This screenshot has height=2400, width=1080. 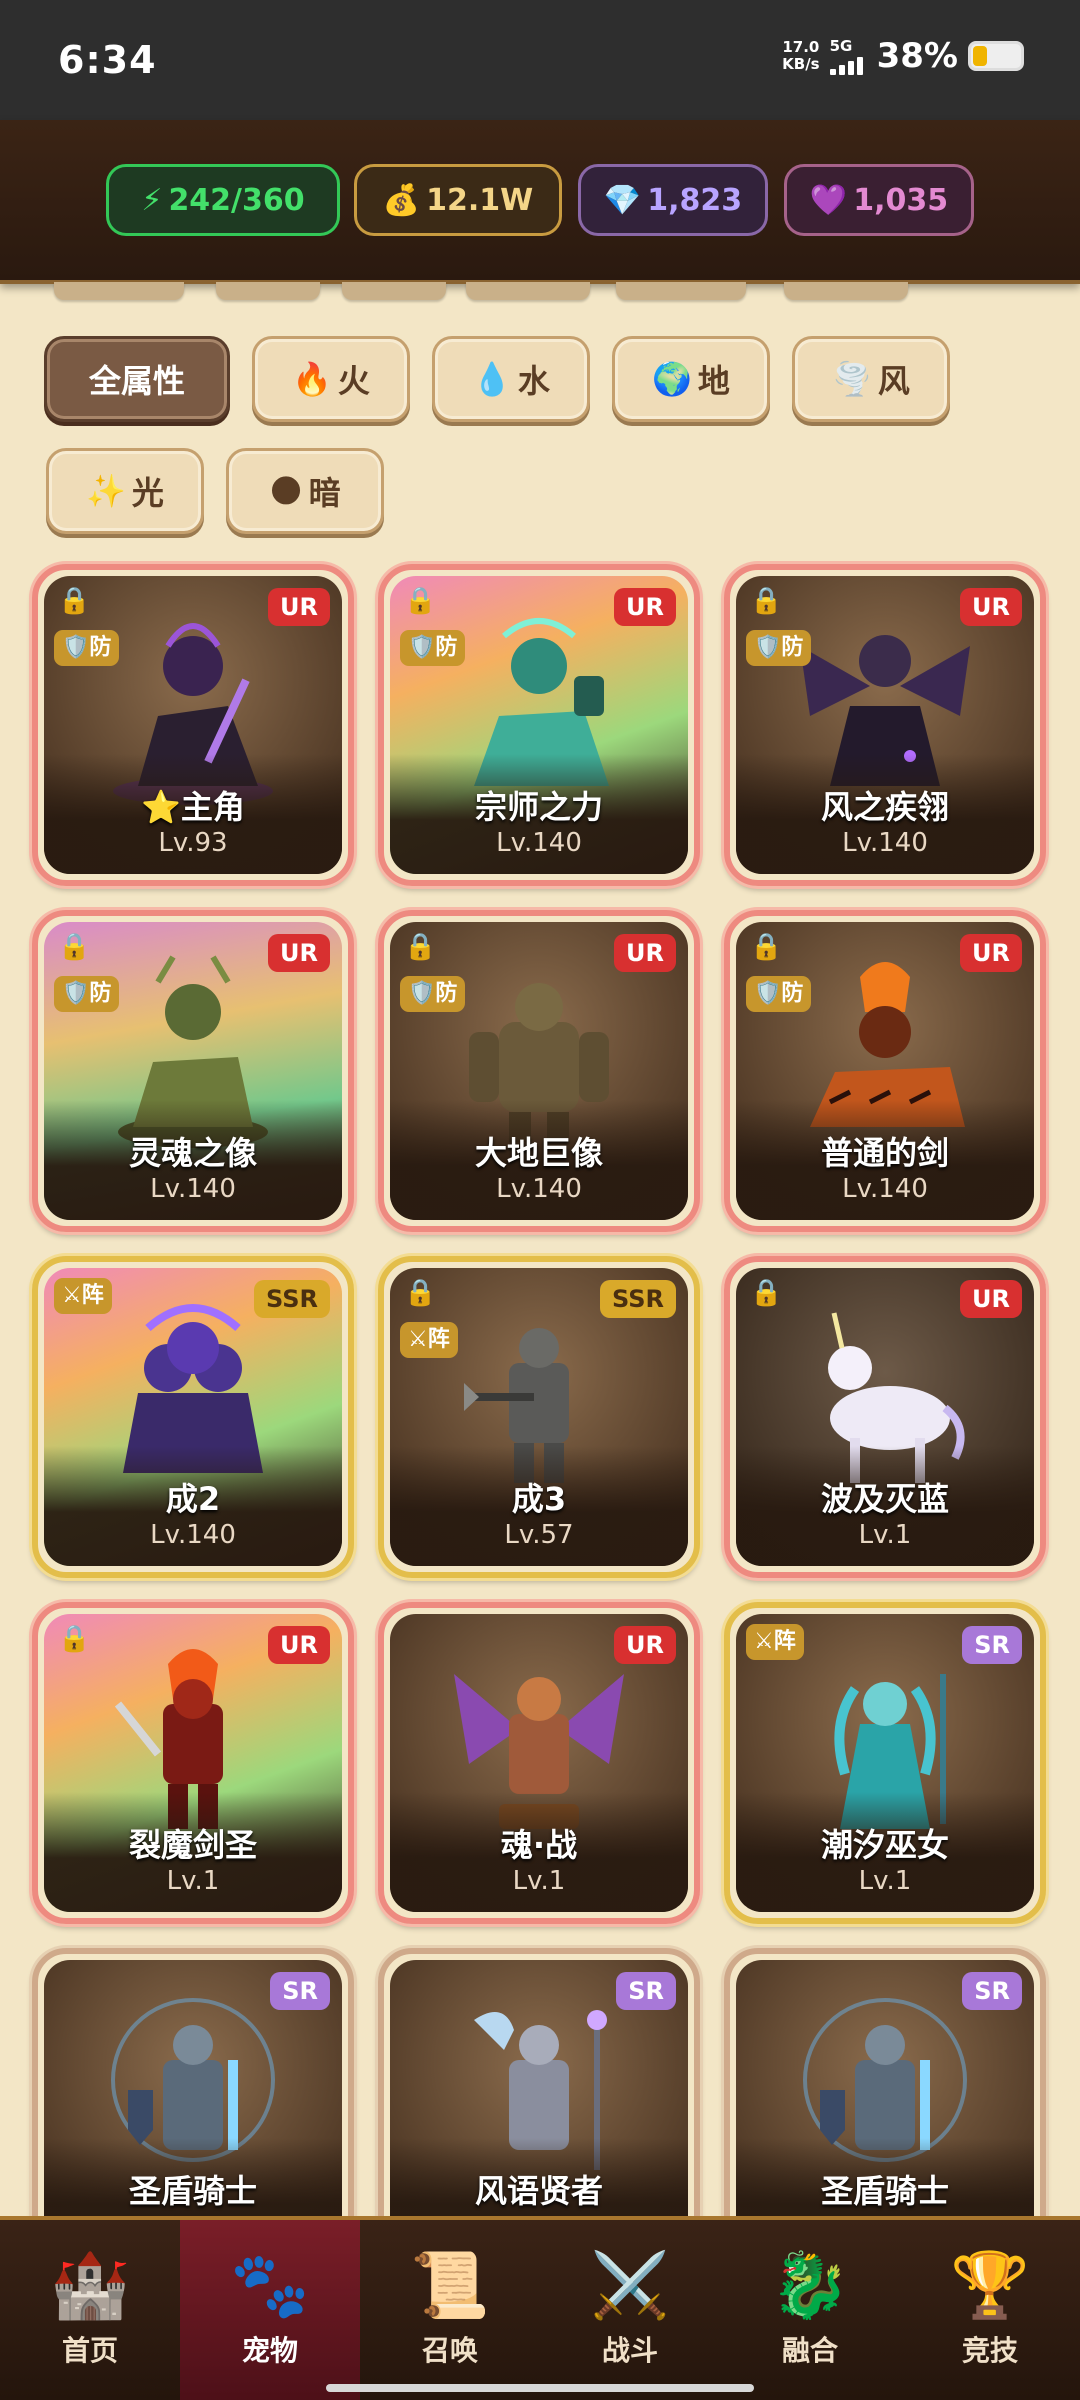 I want to click on nav-label: 召唤, so click(x=449, y=2350).